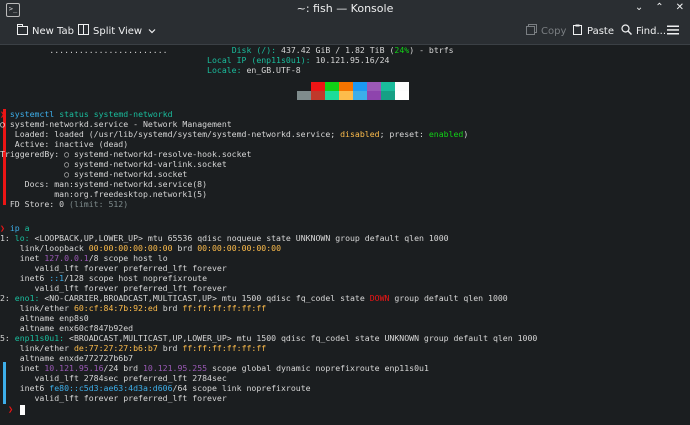 This screenshot has width=690, height=425. Describe the element at coordinates (659, 7) in the screenshot. I see `maximize-icon: ⌃` at that location.